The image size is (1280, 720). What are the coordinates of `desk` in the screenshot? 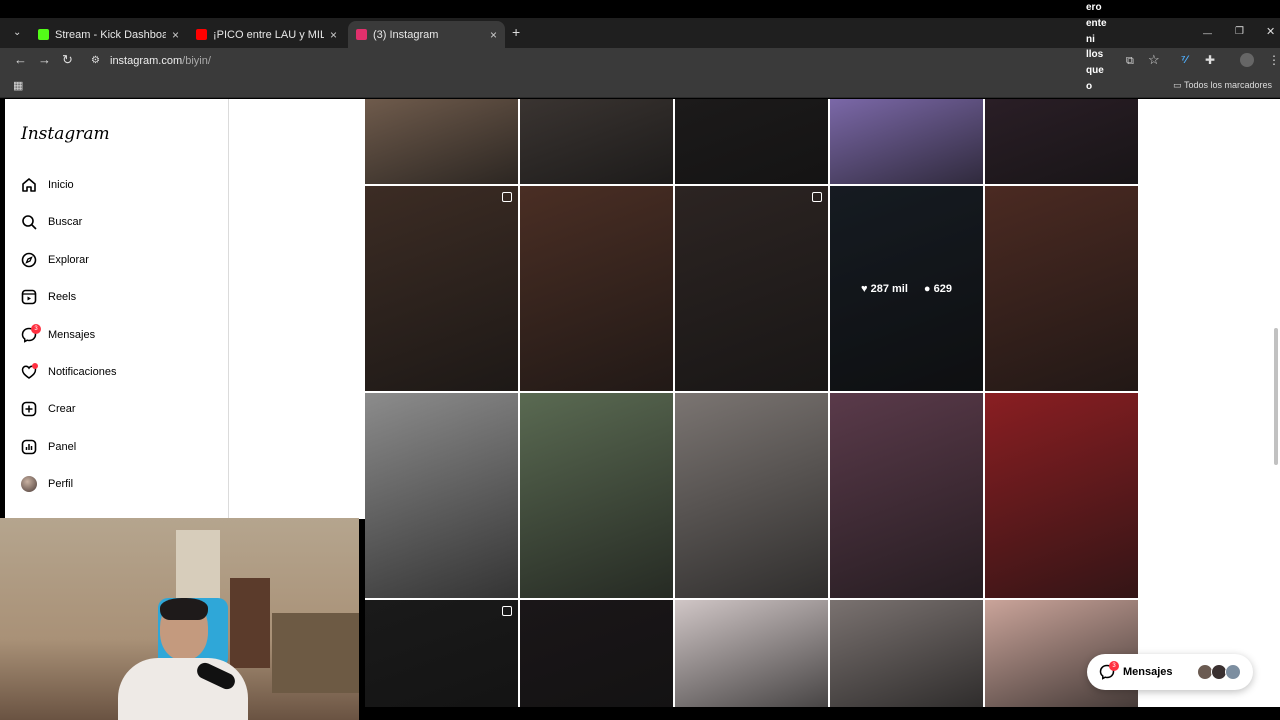 It's located at (315, 653).